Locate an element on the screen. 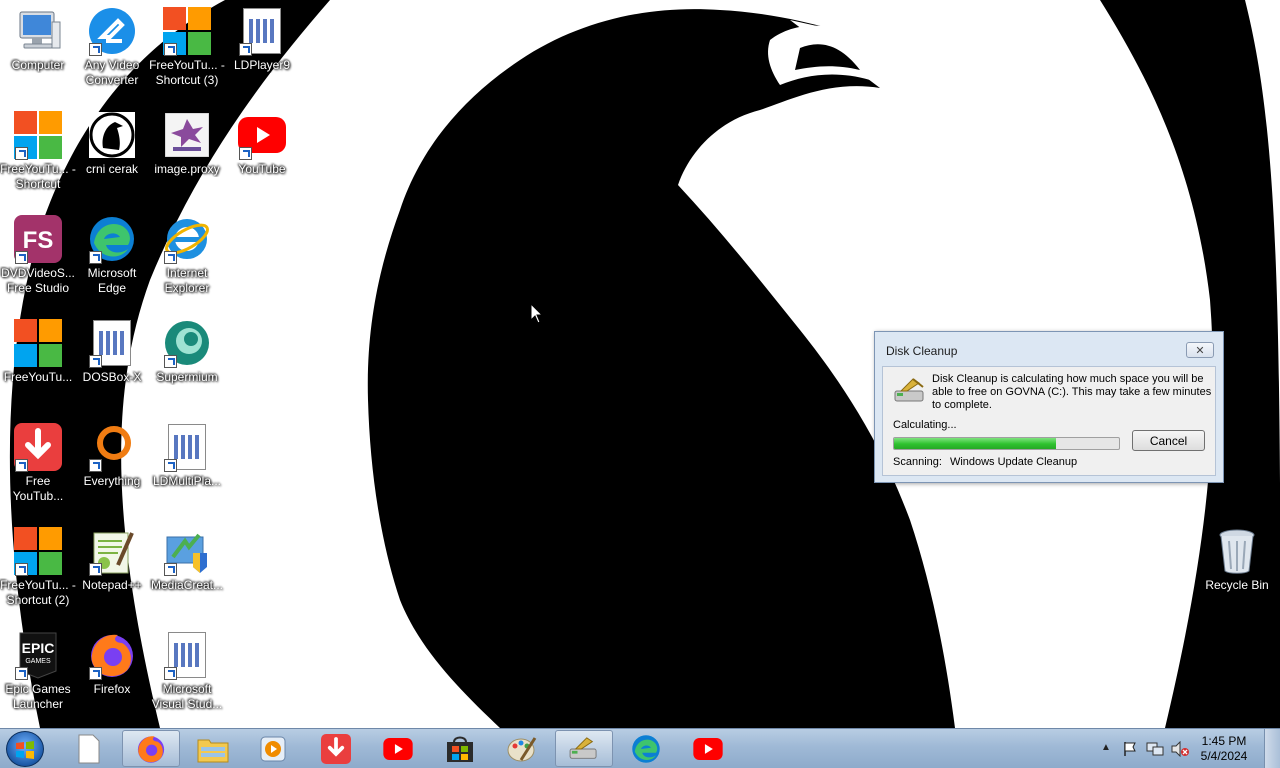  store-icon is located at coordinates (460, 749).